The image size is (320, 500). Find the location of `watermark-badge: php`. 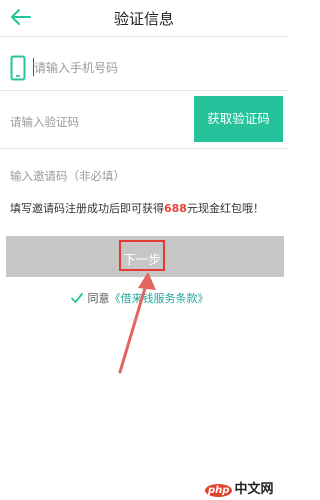

watermark-badge: php is located at coordinates (219, 490).